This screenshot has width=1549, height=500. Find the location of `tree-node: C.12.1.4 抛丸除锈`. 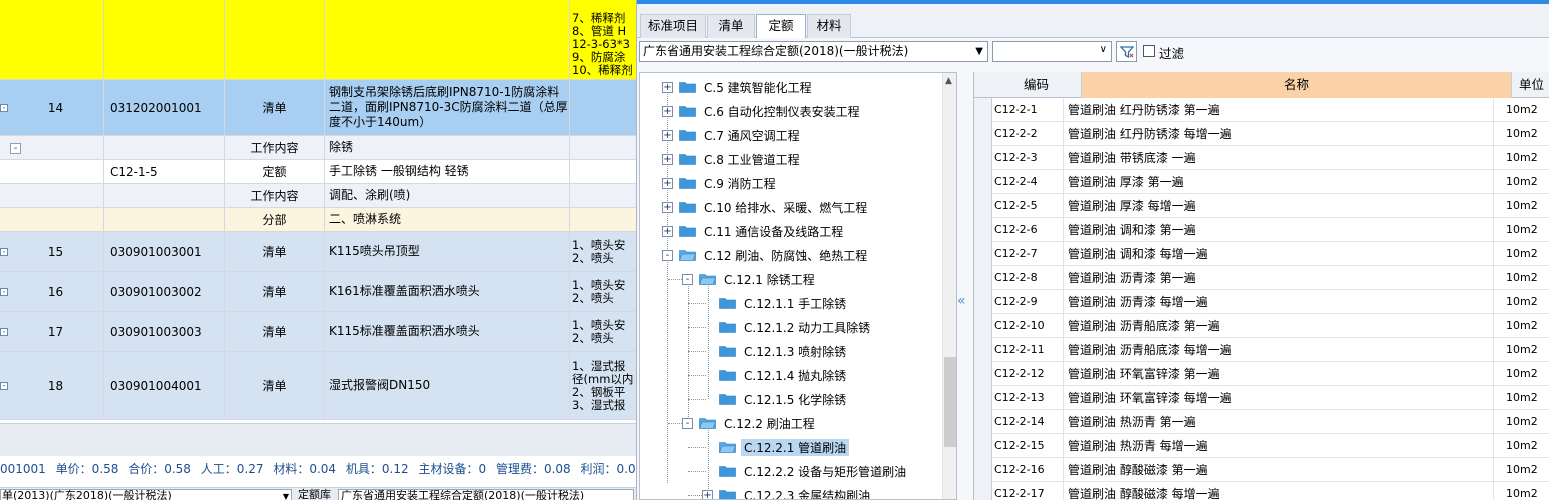

tree-node: C.12.1.4 抛丸除锈 is located at coordinates (775, 375).